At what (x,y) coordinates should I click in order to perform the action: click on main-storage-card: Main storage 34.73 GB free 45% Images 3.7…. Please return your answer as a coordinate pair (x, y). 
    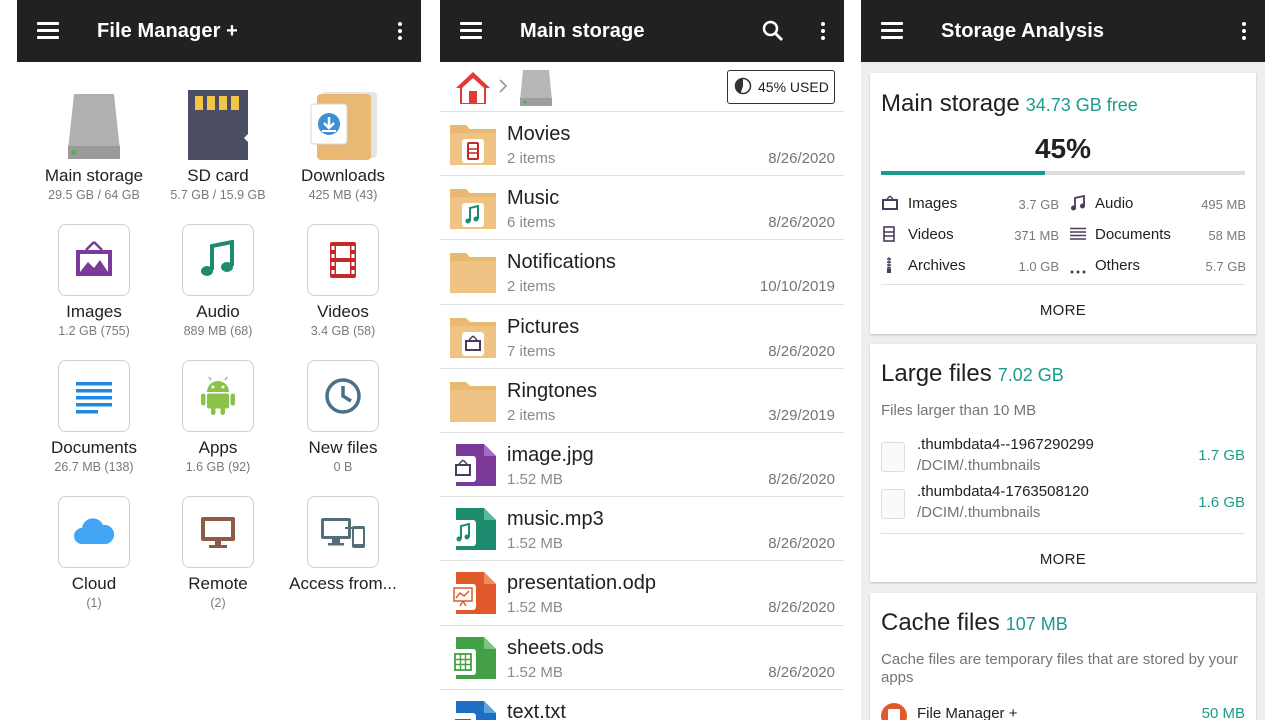
    Looking at the image, I should click on (1063, 203).